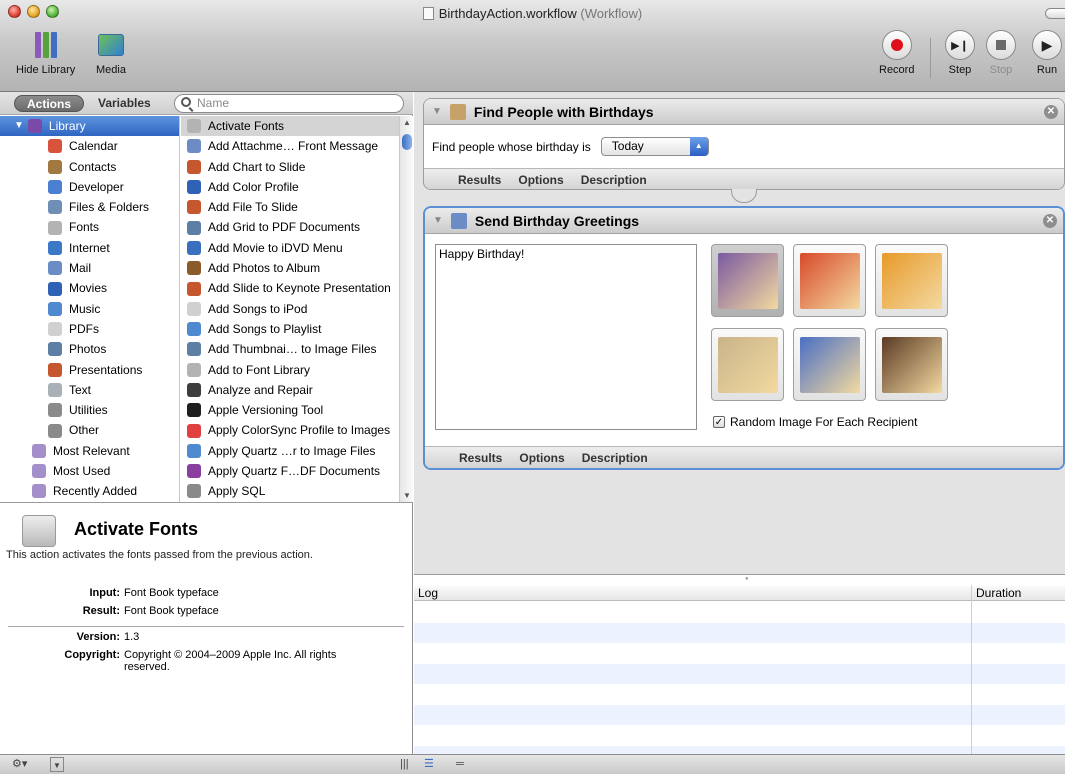 The width and height of the screenshot is (1065, 774). Describe the element at coordinates (290, 491) in the screenshot. I see `action-item: Apply SQL` at that location.